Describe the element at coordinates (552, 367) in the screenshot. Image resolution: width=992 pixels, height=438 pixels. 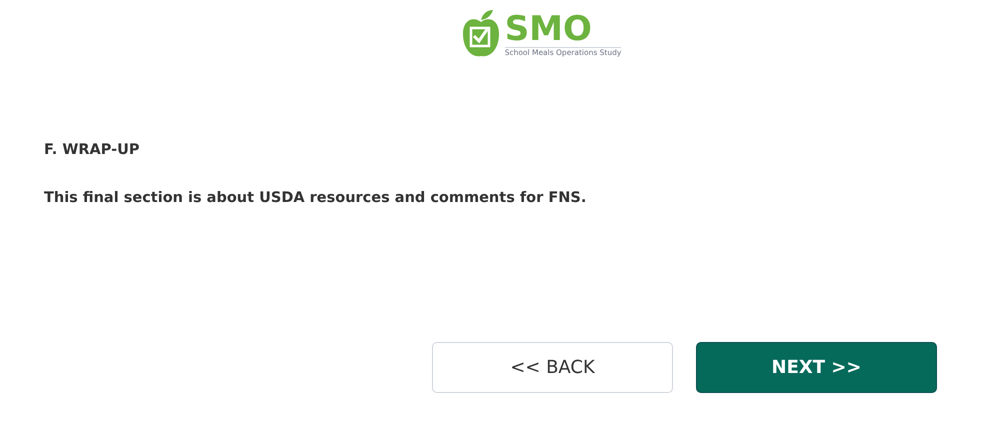
I see `back-button: << BACK` at that location.